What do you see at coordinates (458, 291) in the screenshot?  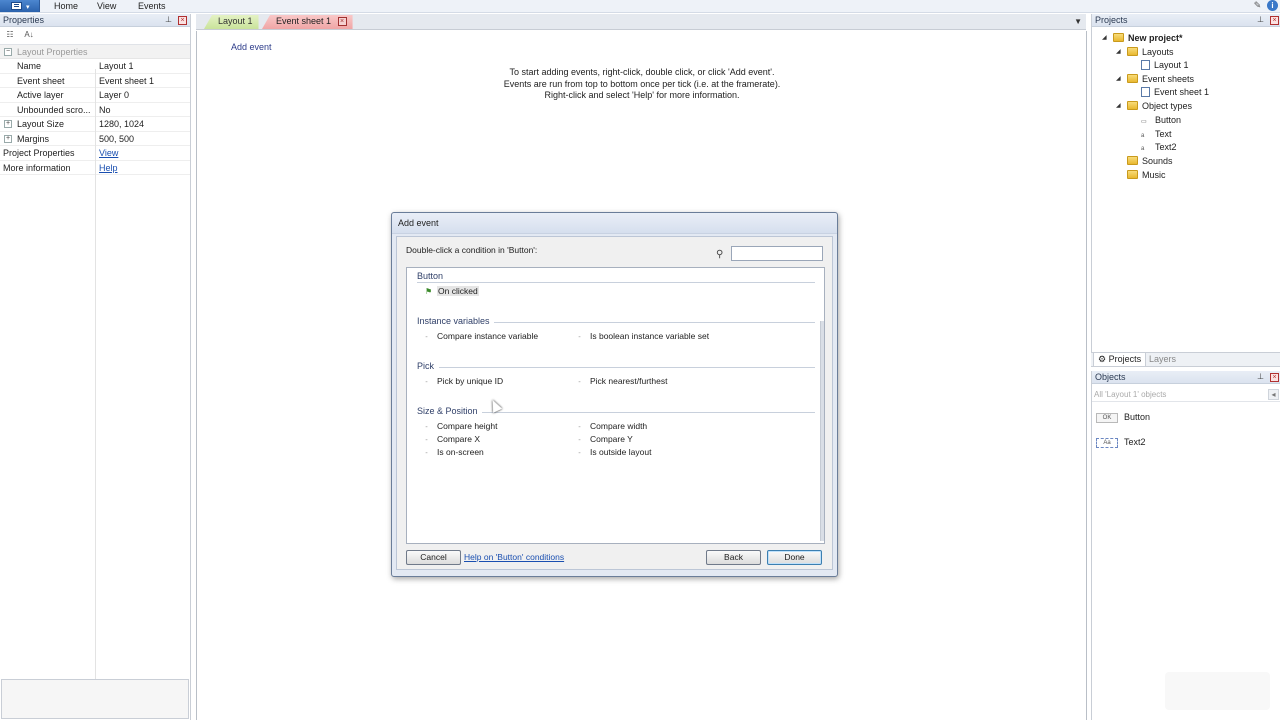 I see `condition-label: On clicked` at bounding box center [458, 291].